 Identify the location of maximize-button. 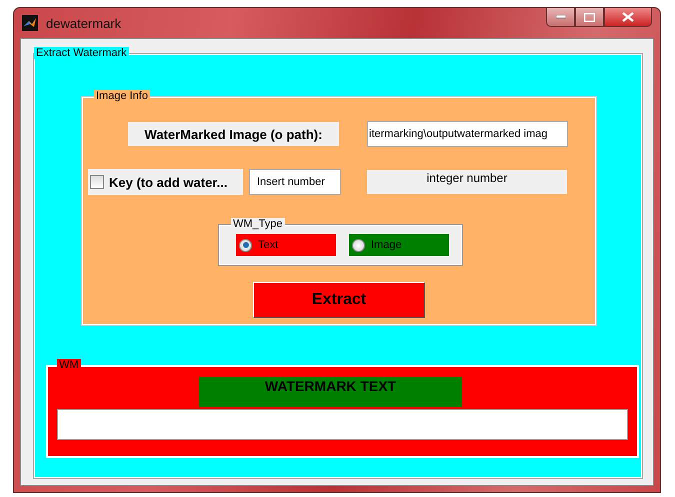
(589, 17).